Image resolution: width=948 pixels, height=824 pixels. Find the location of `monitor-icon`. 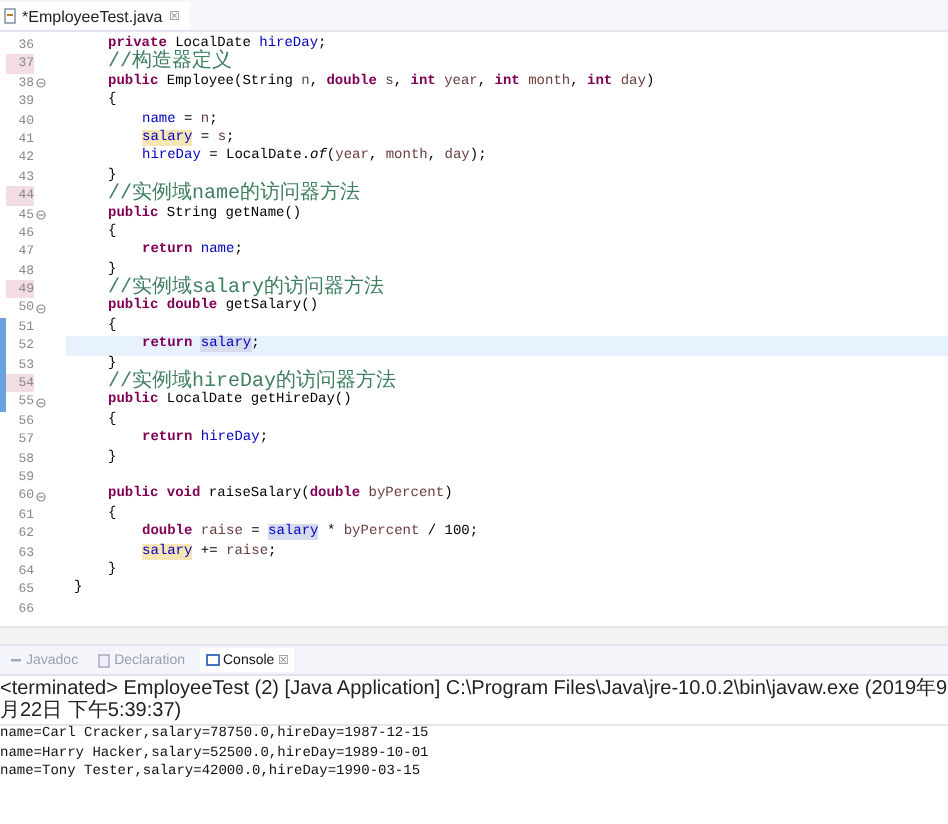

monitor-icon is located at coordinates (212, 660).